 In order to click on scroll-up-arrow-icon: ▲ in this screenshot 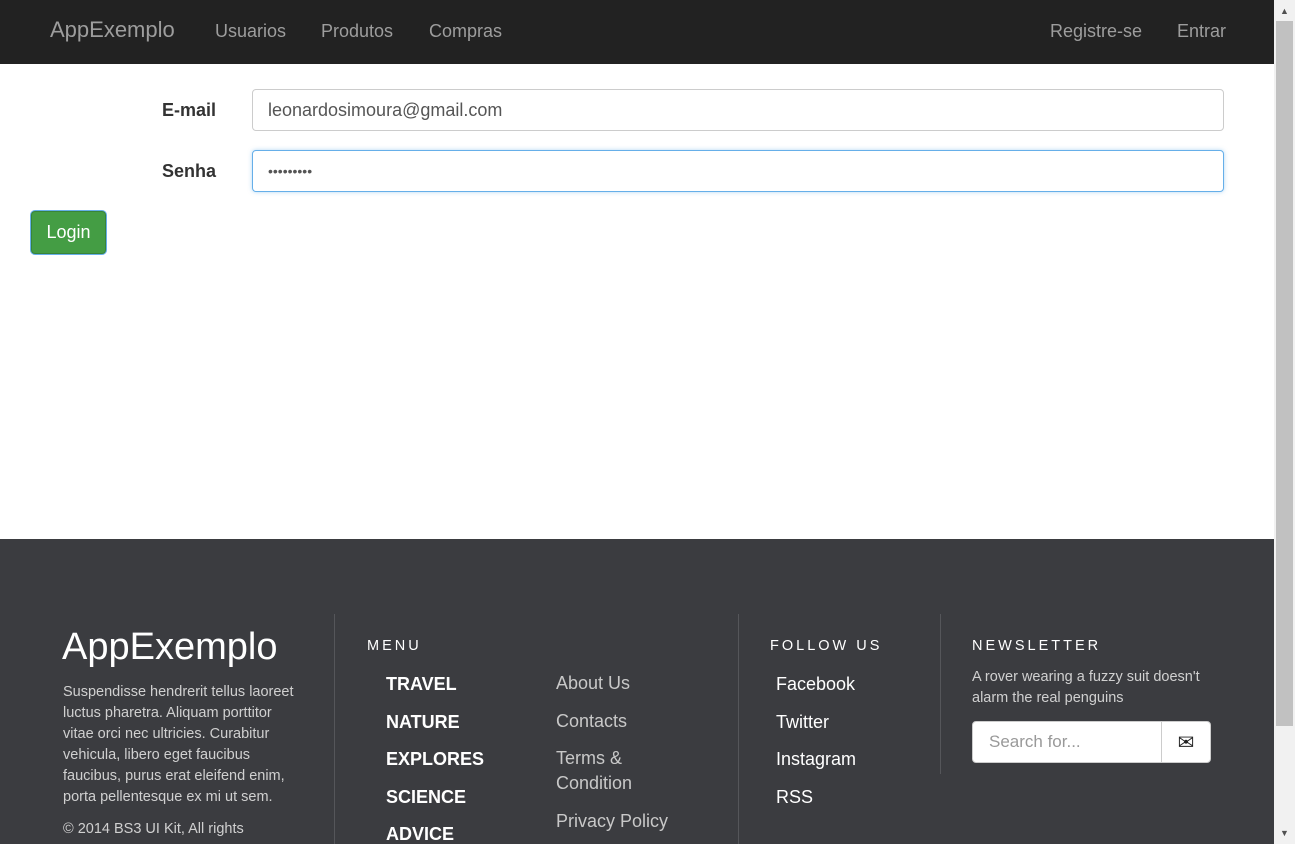, I will do `click(1284, 10)`.